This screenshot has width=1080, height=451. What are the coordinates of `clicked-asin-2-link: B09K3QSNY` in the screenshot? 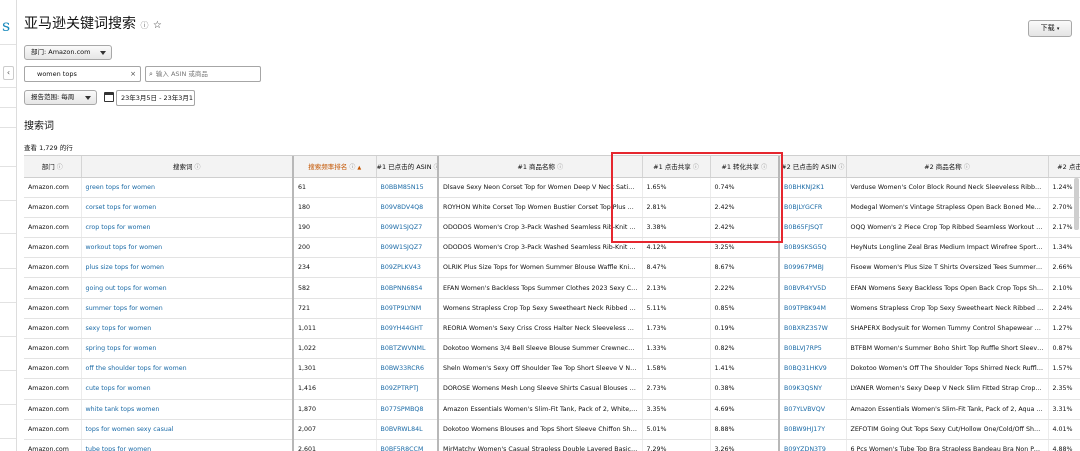 It's located at (813, 389).